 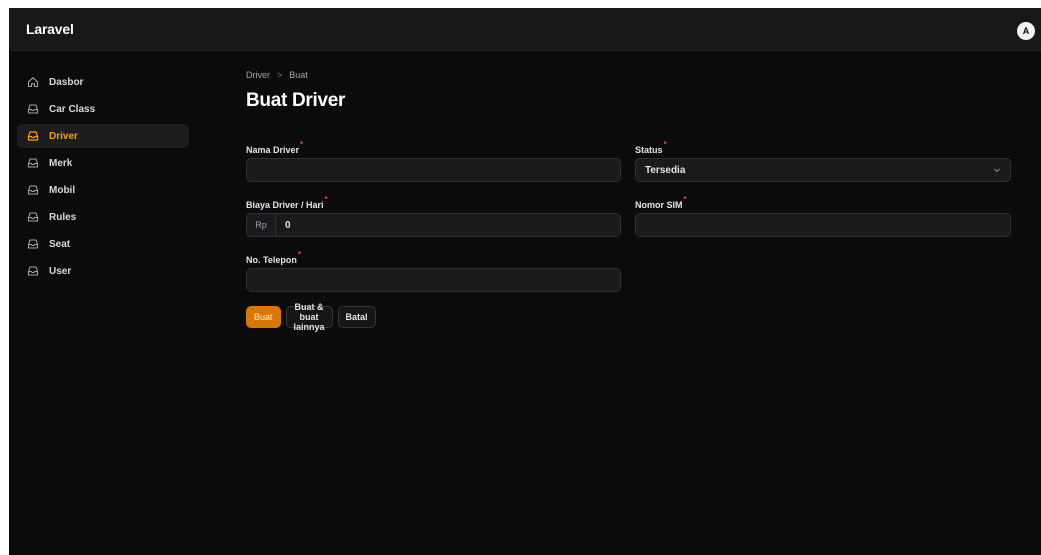 I want to click on page-title: Buat Driver, so click(x=296, y=100).